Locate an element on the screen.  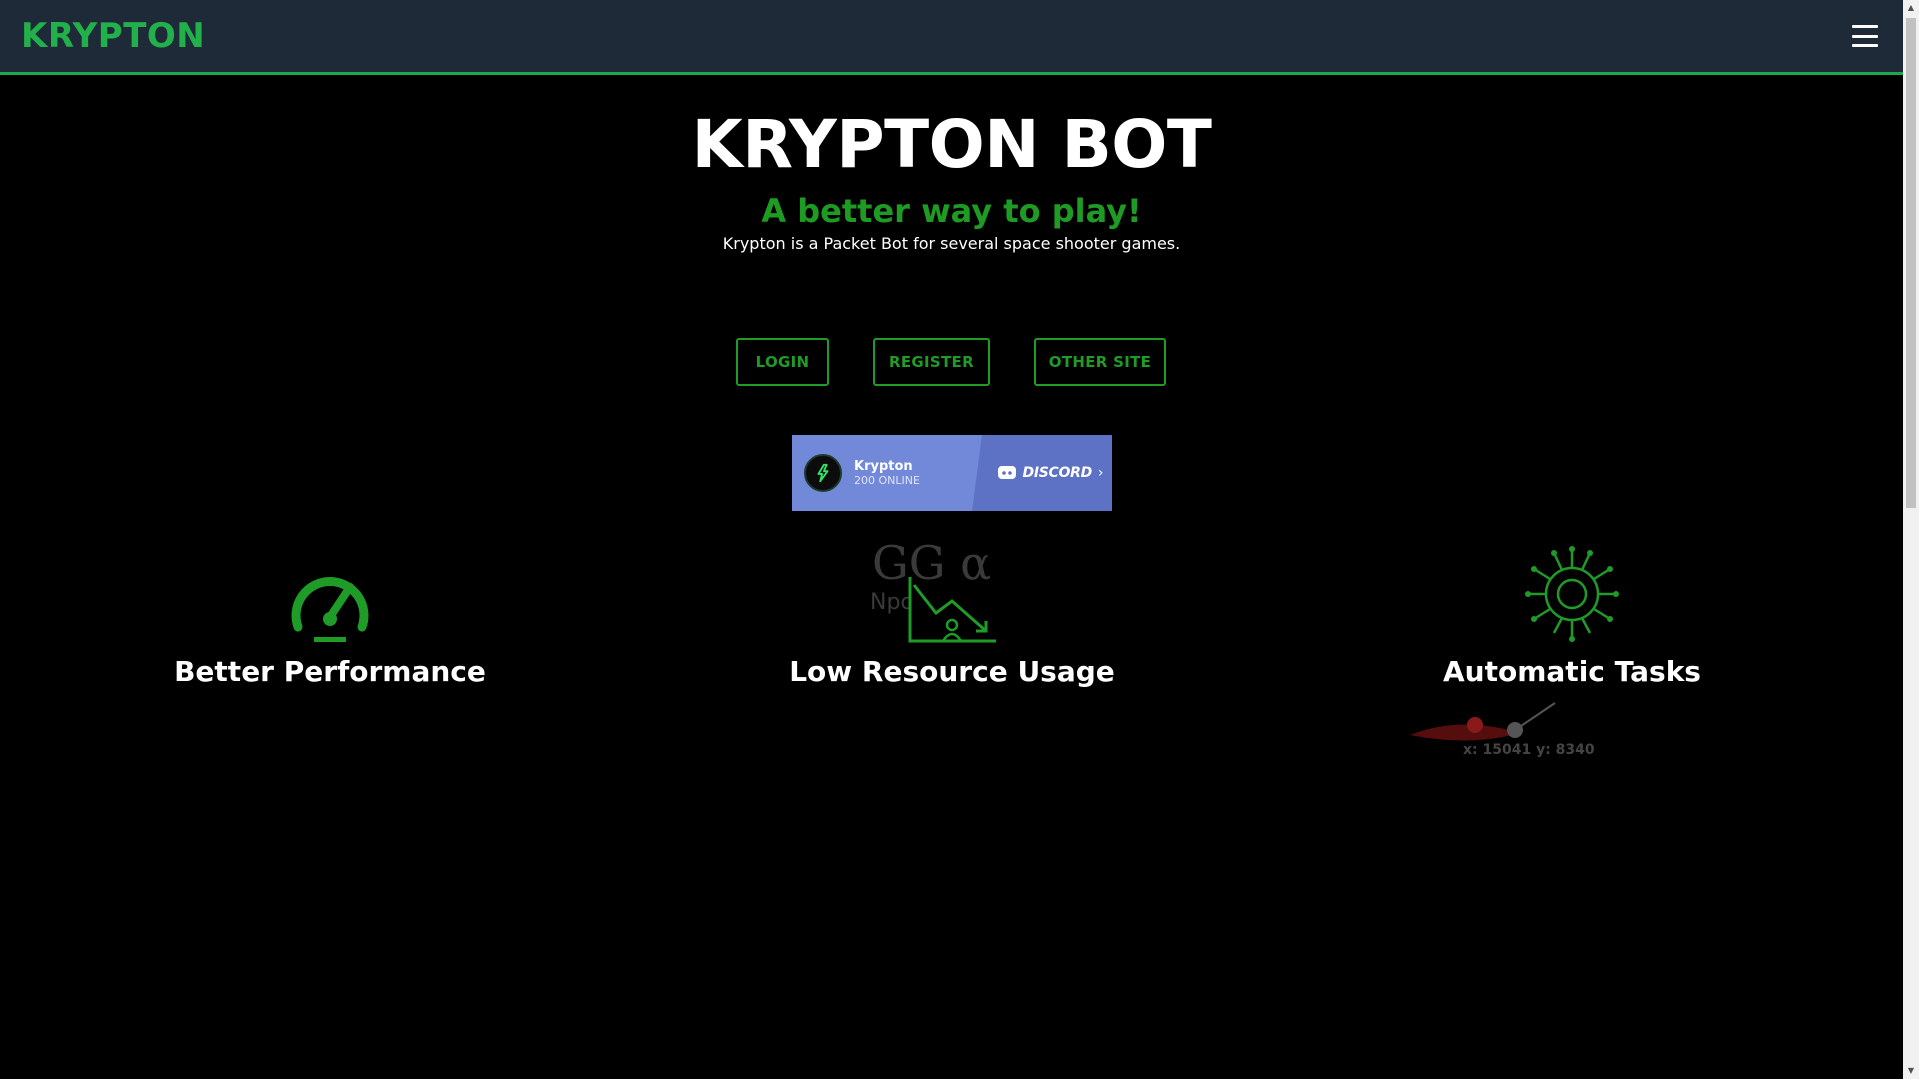
hamburger-menu-icon is located at coordinates (1865, 36).